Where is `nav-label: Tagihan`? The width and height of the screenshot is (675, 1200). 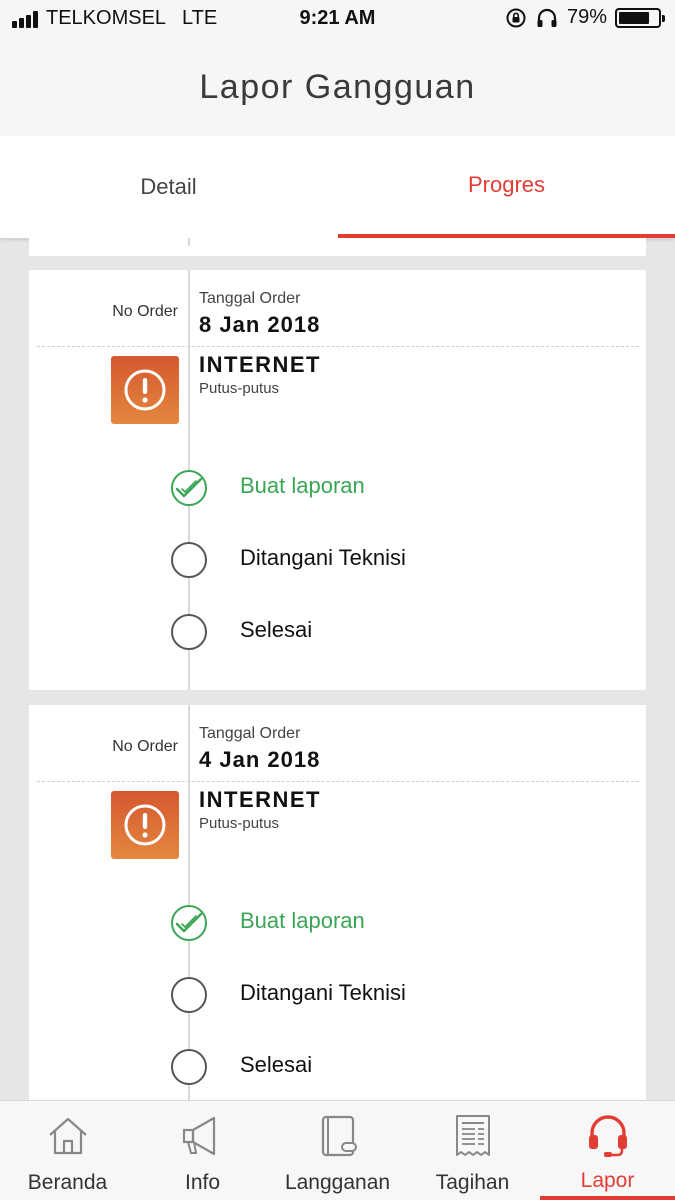
nav-label: Tagihan is located at coordinates (472, 1182).